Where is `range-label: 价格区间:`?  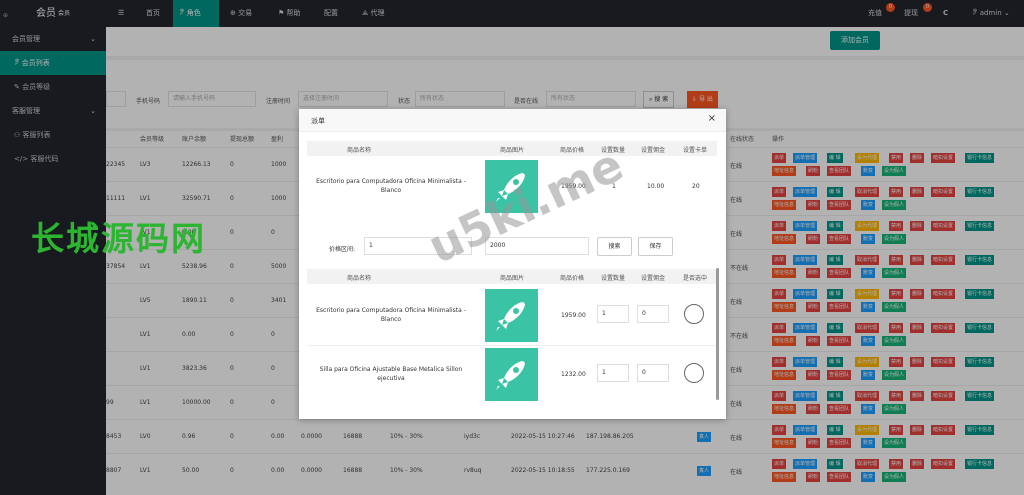 range-label: 价格区间: is located at coordinates (342, 249).